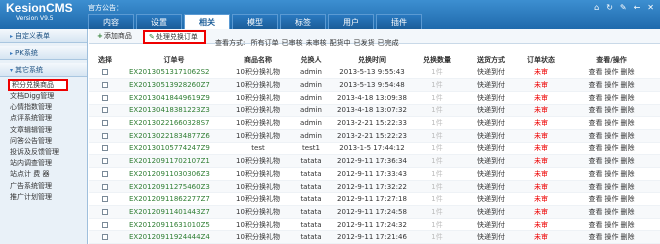 Image resolution: width=660 pixels, height=244 pixels. Describe the element at coordinates (255, 21) in the screenshot. I see `nav-tab: 模型` at that location.